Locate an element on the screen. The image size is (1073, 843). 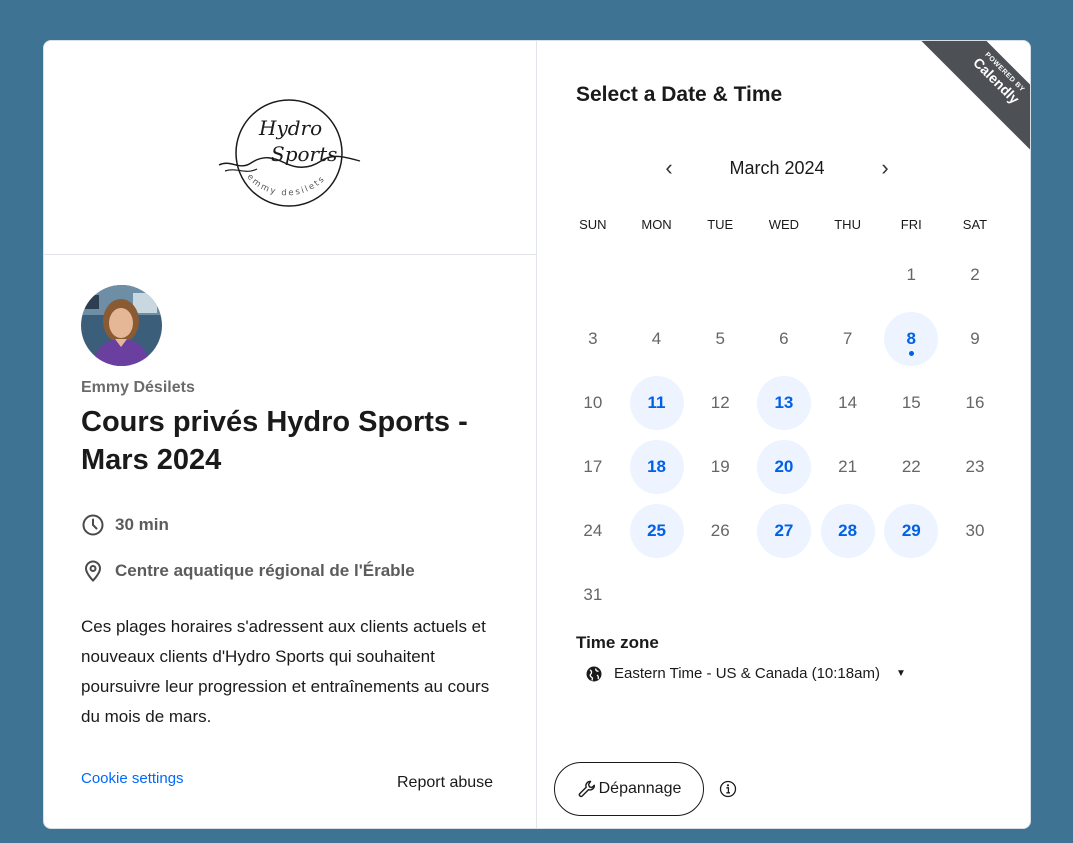
day-number: 24 is located at coordinates (593, 530).